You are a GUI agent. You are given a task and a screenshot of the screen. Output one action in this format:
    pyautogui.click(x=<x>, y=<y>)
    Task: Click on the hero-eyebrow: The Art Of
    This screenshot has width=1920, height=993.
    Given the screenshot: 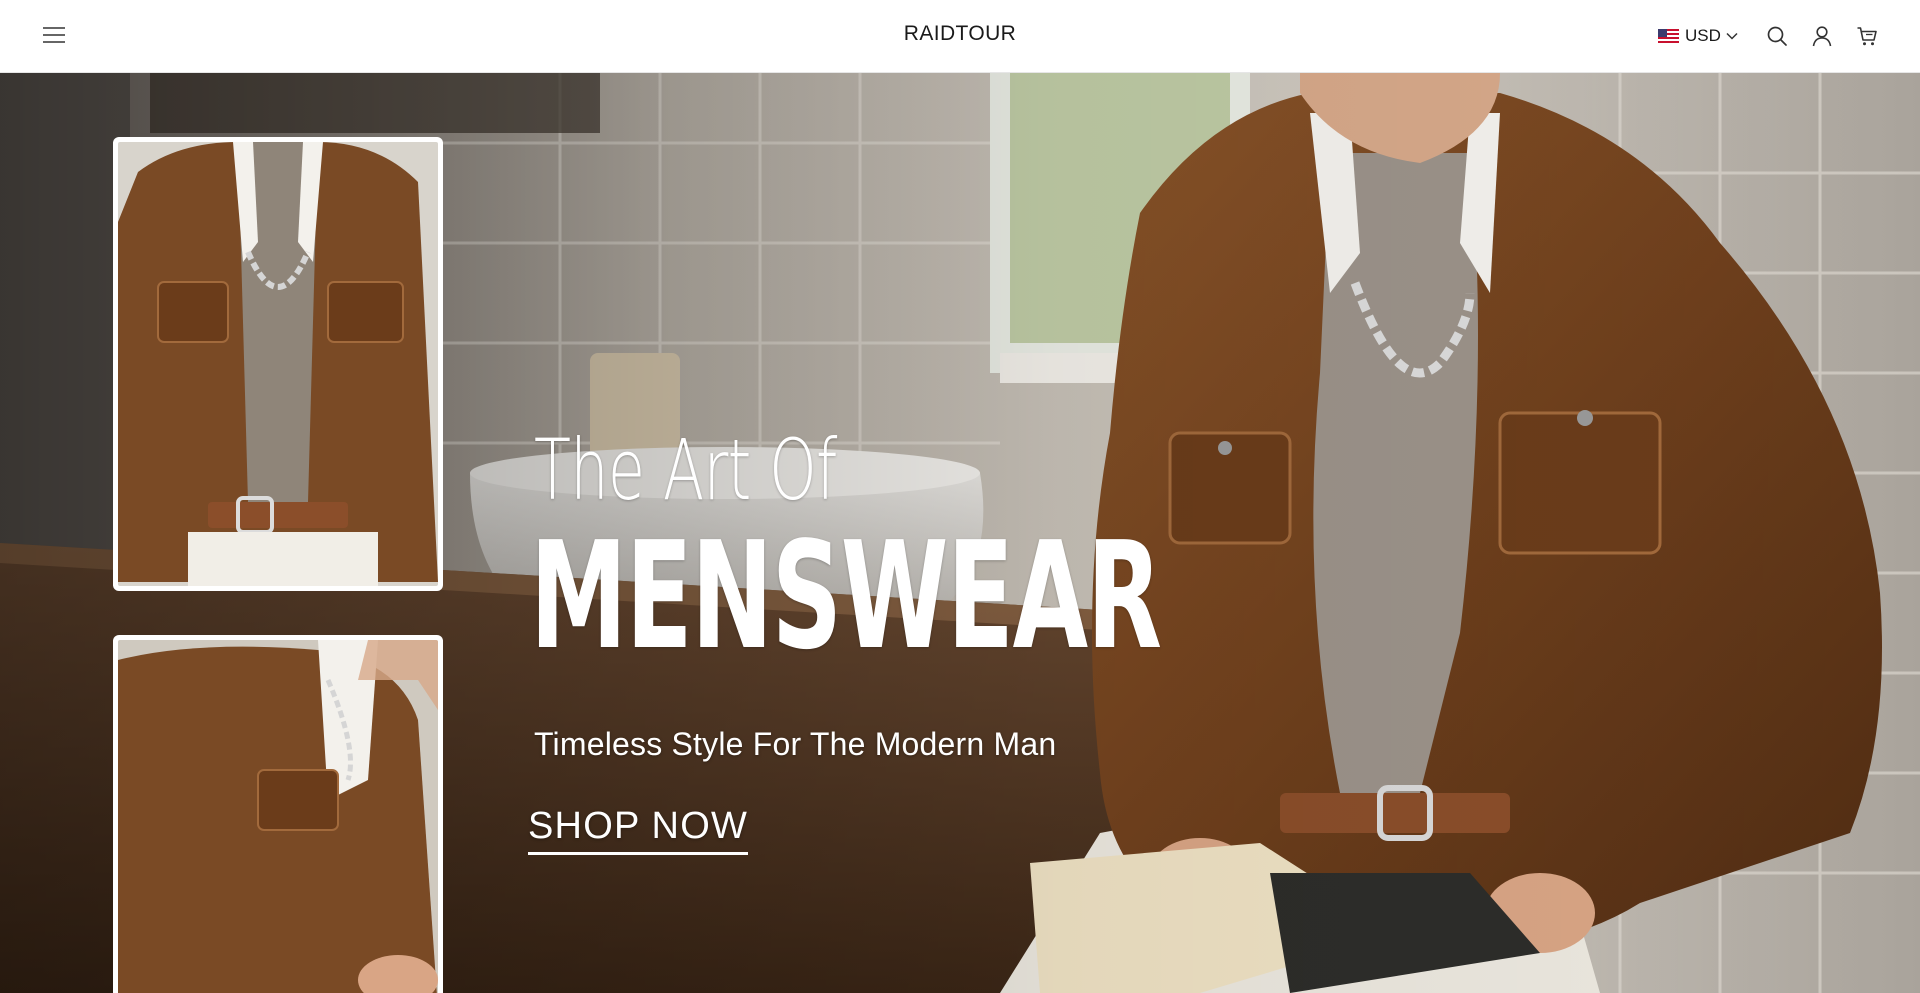 What is the action you would take?
    pyautogui.click(x=685, y=470)
    